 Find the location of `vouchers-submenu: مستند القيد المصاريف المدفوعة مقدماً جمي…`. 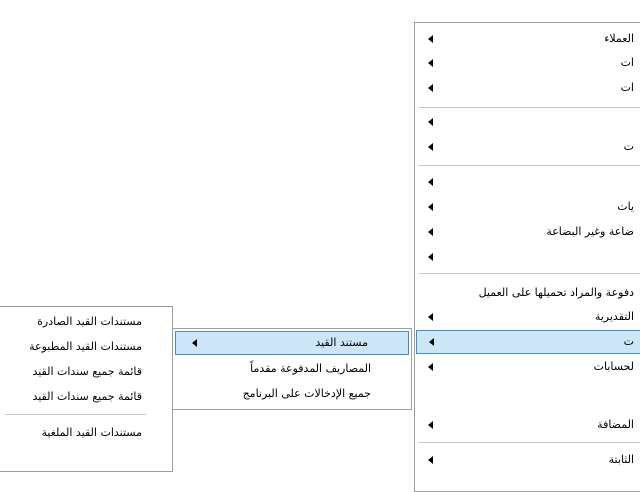

vouchers-submenu: مستند القيد المصاريف المدفوعة مقدماً جمي… is located at coordinates (292, 369).